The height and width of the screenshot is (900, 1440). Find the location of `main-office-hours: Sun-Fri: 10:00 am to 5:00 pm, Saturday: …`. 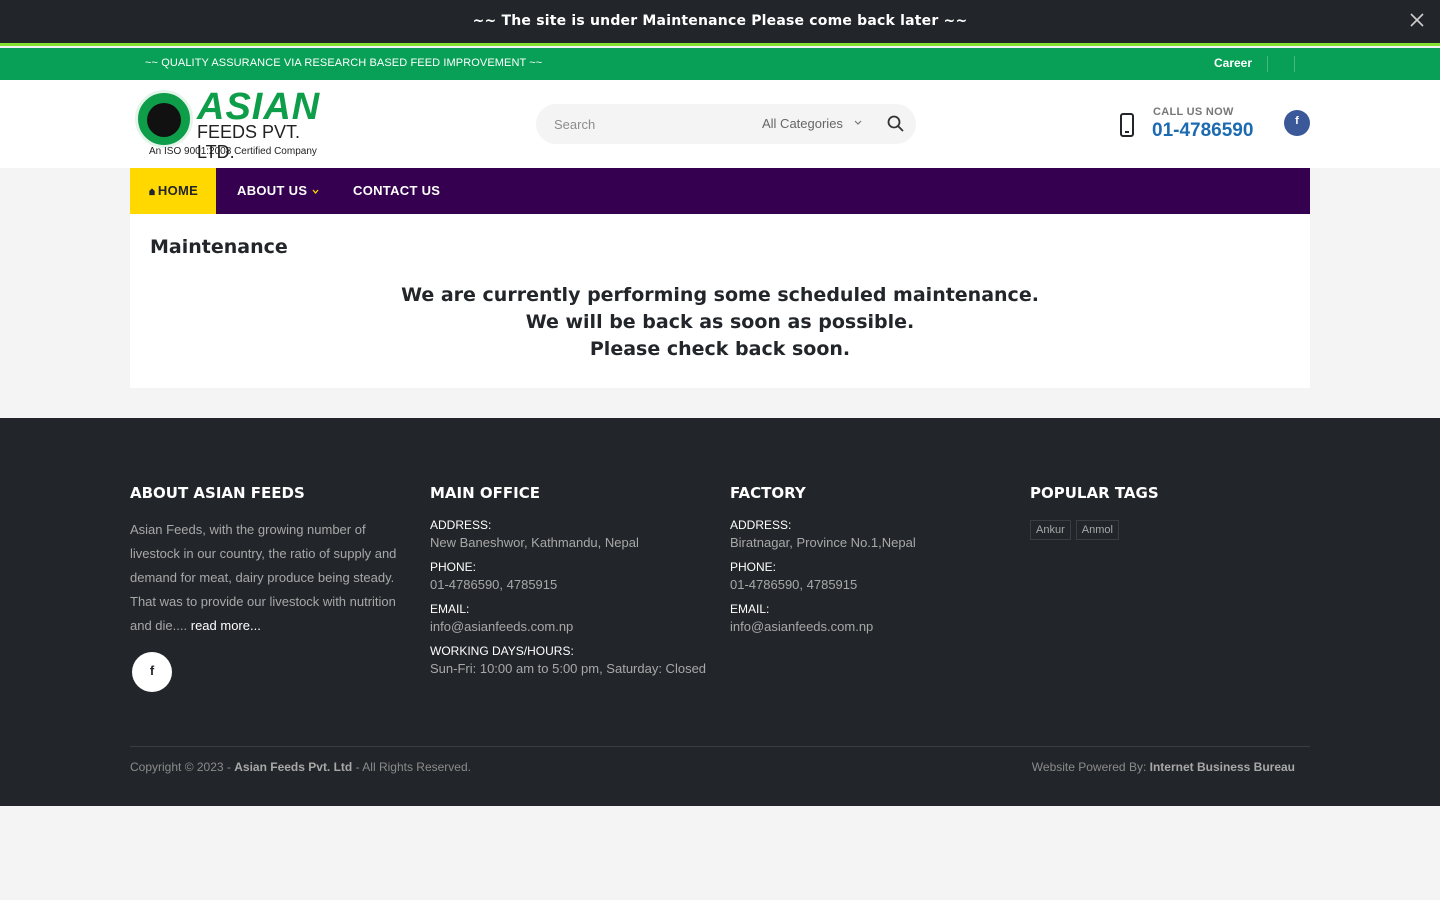

main-office-hours: Sun-Fri: 10:00 am to 5:00 pm, Saturday: … is located at coordinates (568, 668).